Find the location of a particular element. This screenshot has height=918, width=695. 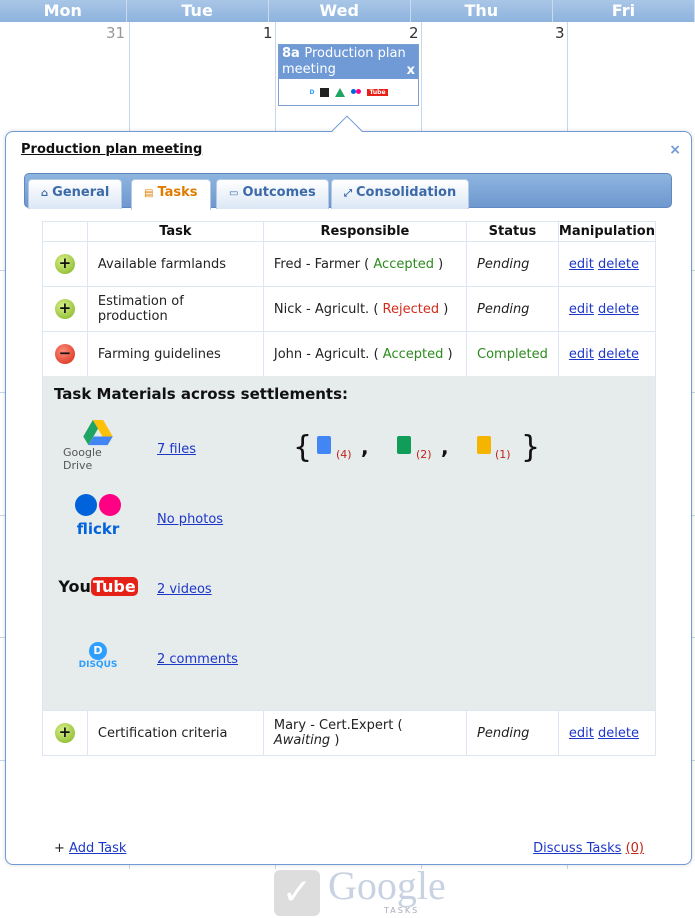

event-close-button: x is located at coordinates (411, 71).